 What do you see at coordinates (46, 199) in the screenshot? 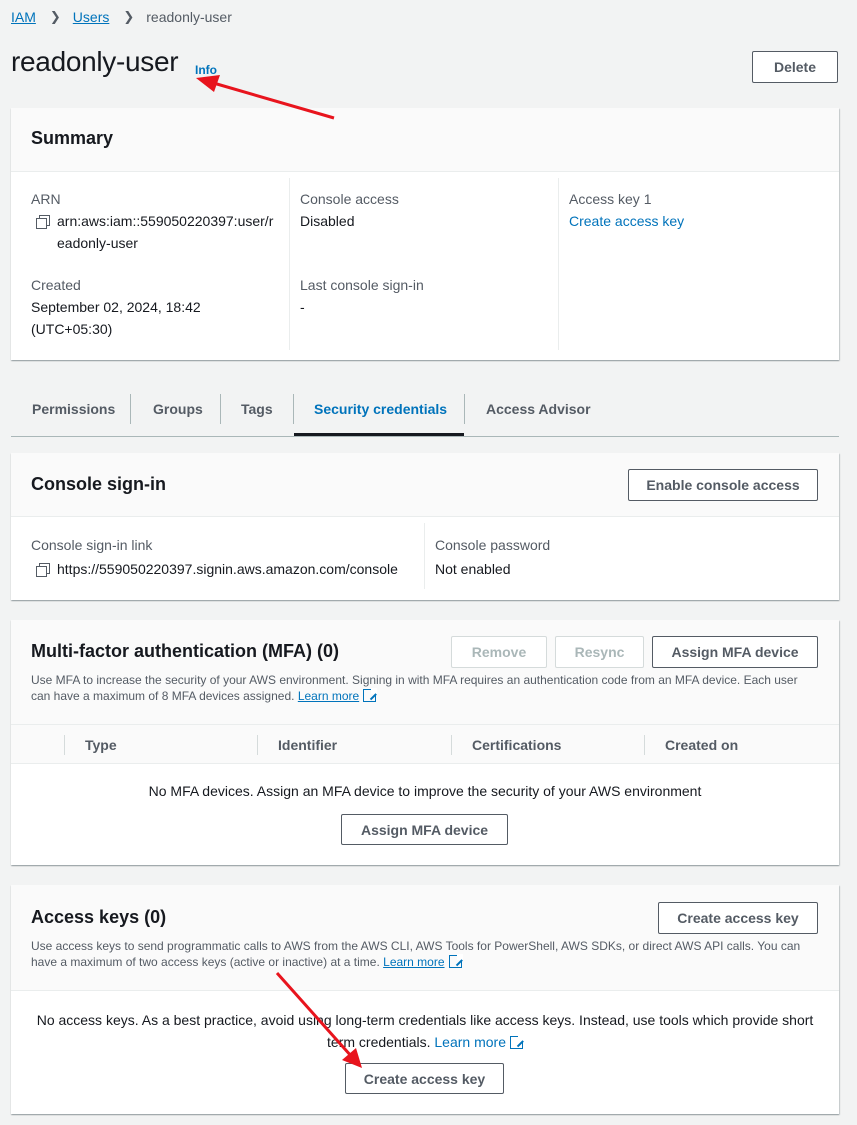
I see `arn-label: ARN` at bounding box center [46, 199].